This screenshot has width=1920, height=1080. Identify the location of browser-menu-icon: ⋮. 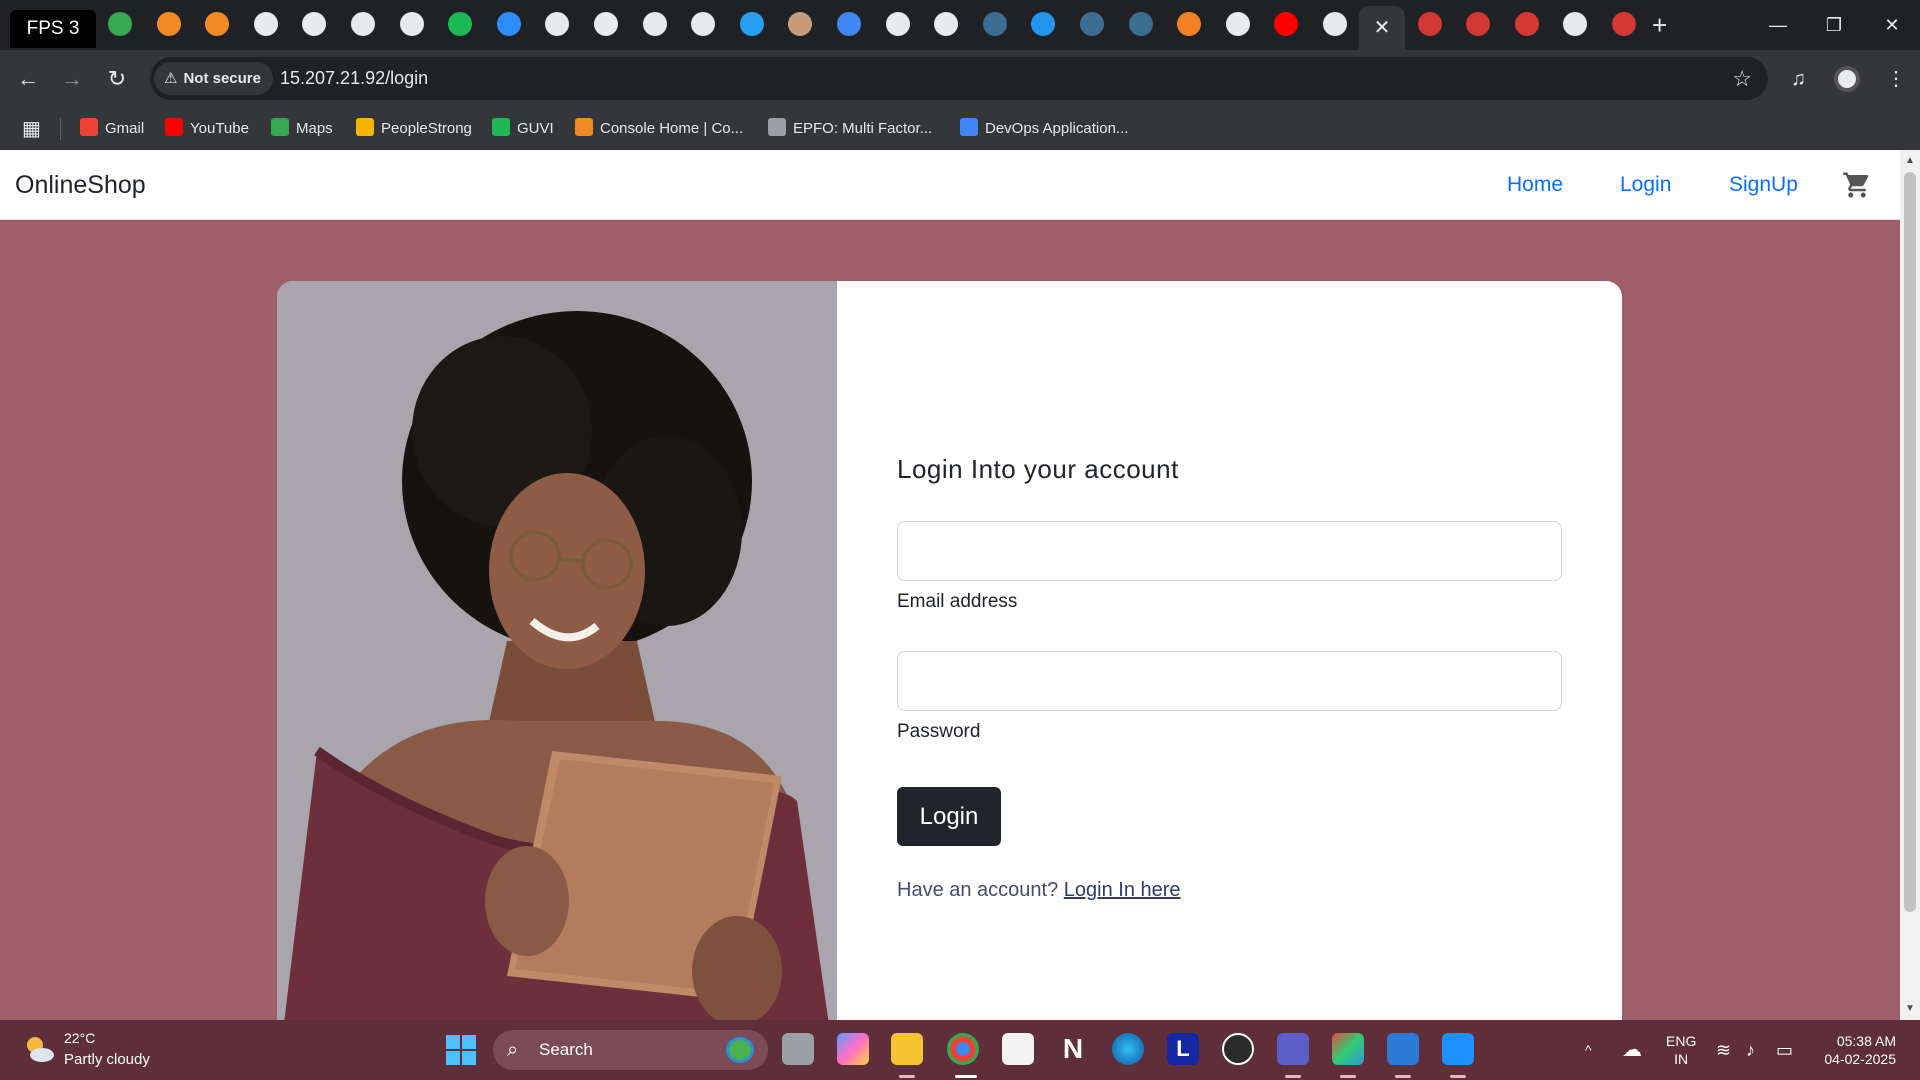
(1896, 79).